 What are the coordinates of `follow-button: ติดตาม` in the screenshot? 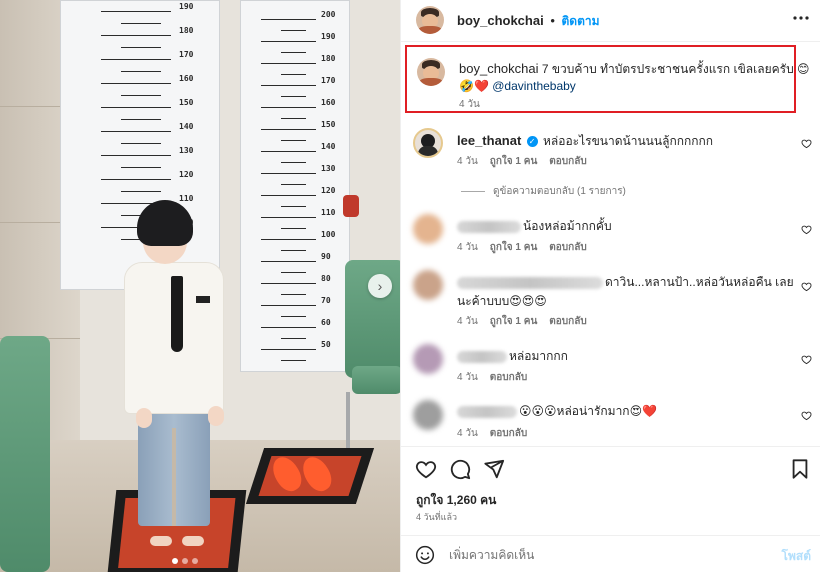 It's located at (581, 21).